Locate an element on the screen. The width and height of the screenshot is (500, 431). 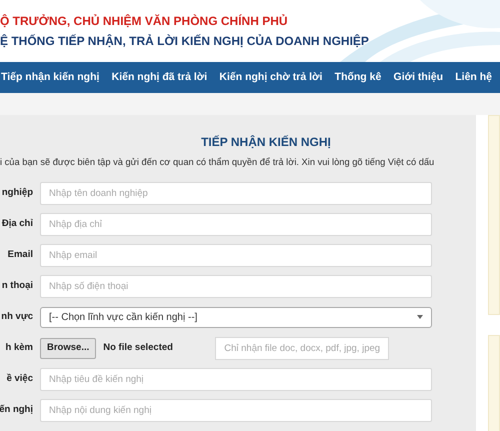
field-label: n thoại is located at coordinates (17, 286).